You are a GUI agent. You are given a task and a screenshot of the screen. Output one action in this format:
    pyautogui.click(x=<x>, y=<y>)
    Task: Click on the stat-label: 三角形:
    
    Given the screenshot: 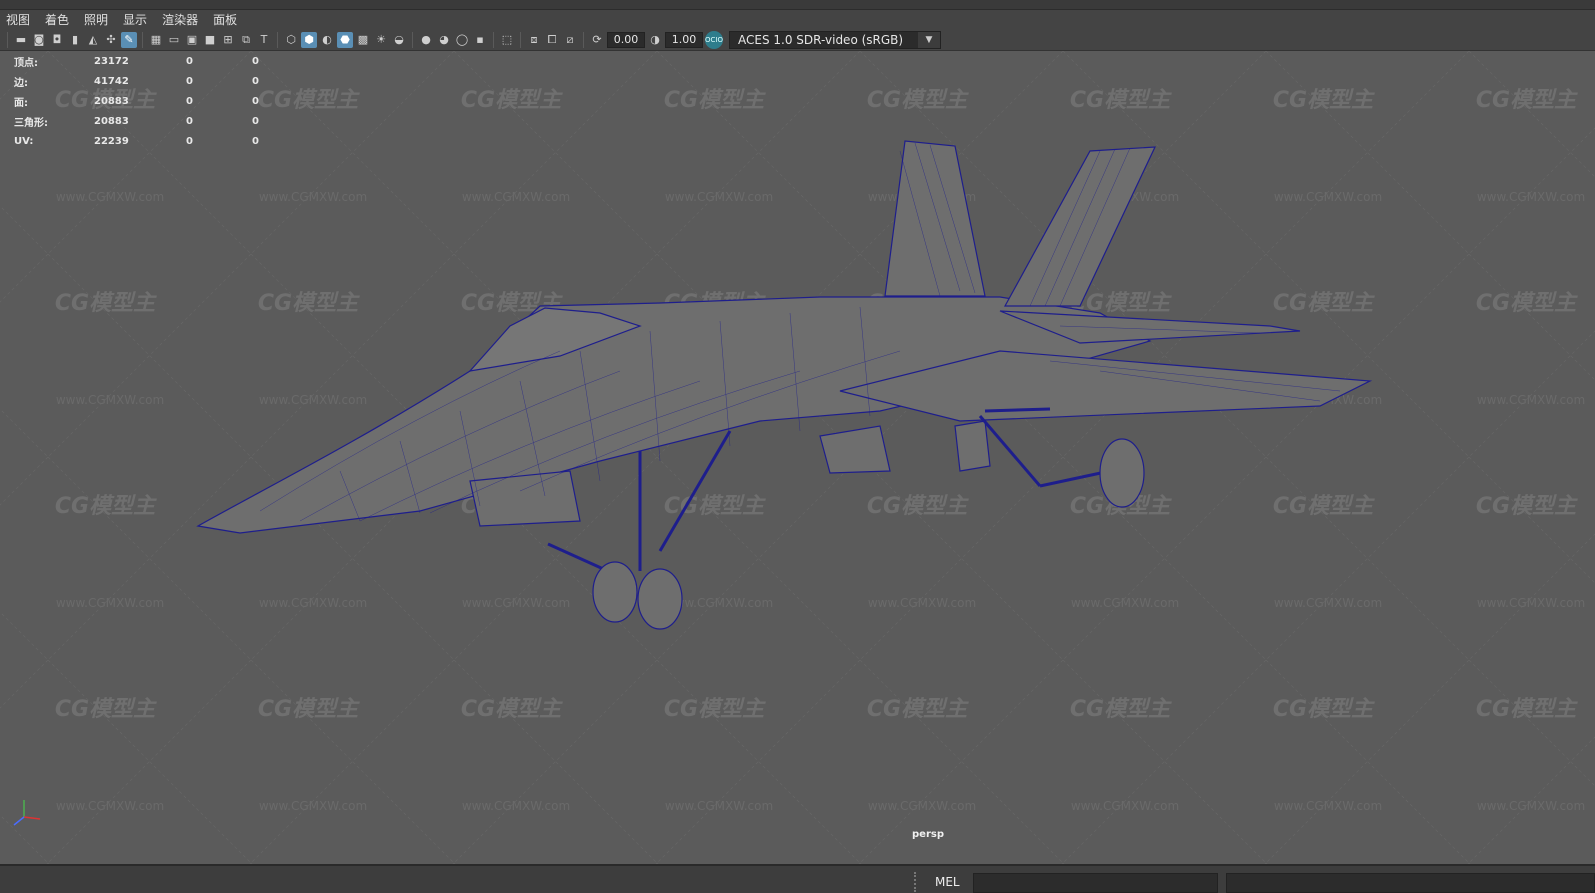 What is the action you would take?
    pyautogui.click(x=31, y=123)
    